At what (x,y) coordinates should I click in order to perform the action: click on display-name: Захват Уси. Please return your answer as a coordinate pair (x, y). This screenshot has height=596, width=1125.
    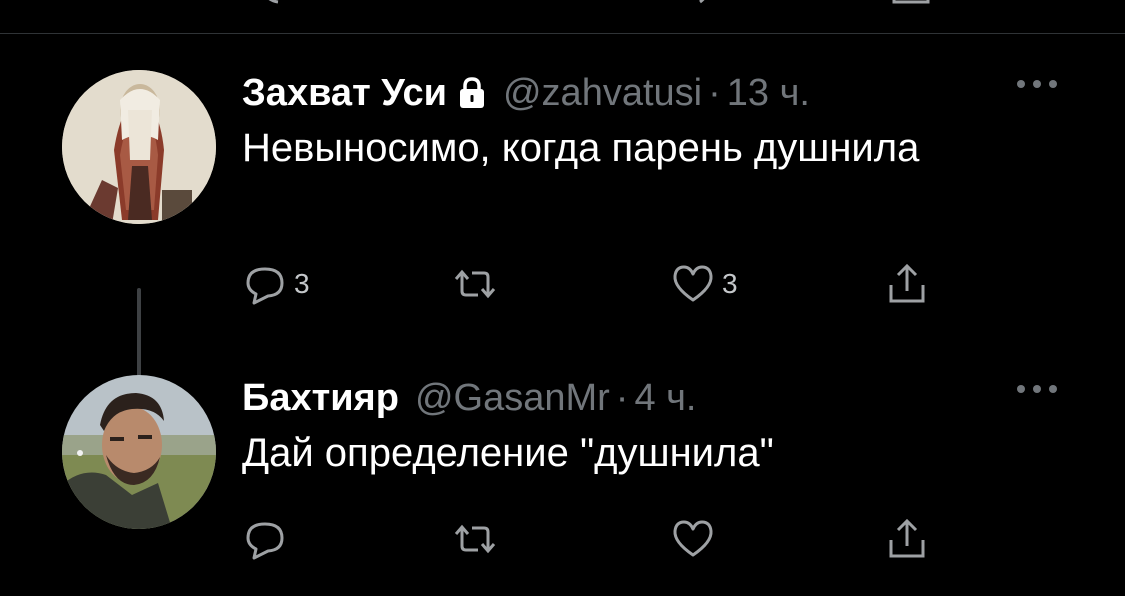
    Looking at the image, I should click on (344, 93).